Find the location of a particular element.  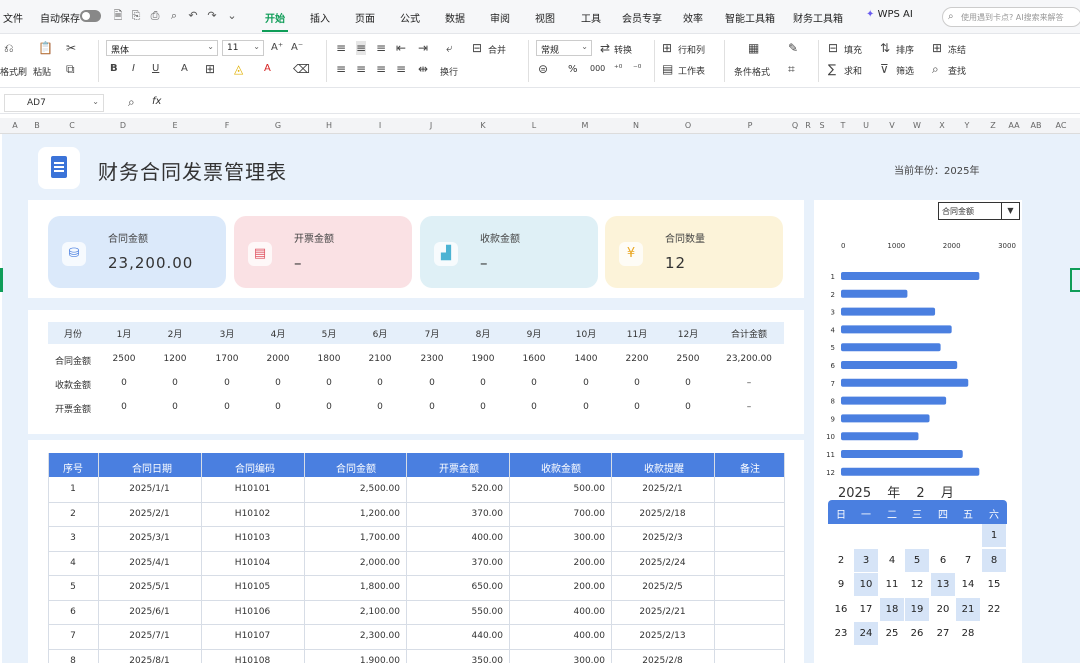

calendar-day: 15 is located at coordinates (994, 584).